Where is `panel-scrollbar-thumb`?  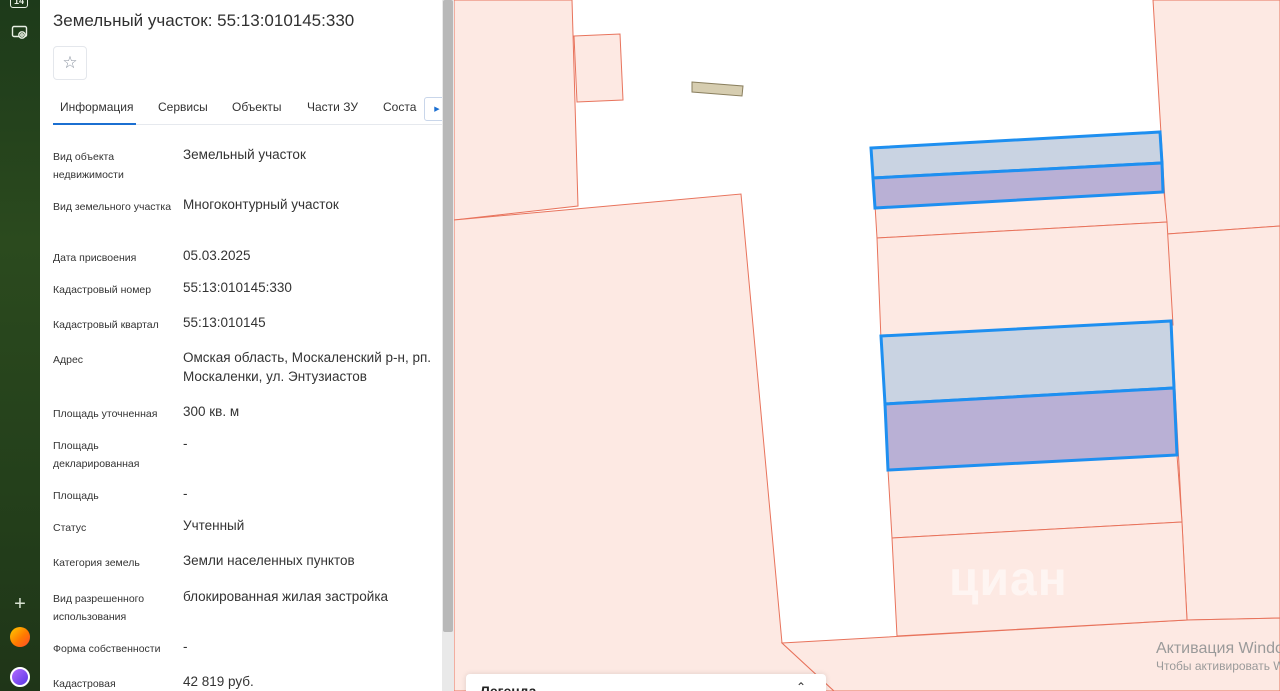 panel-scrollbar-thumb is located at coordinates (448, 316).